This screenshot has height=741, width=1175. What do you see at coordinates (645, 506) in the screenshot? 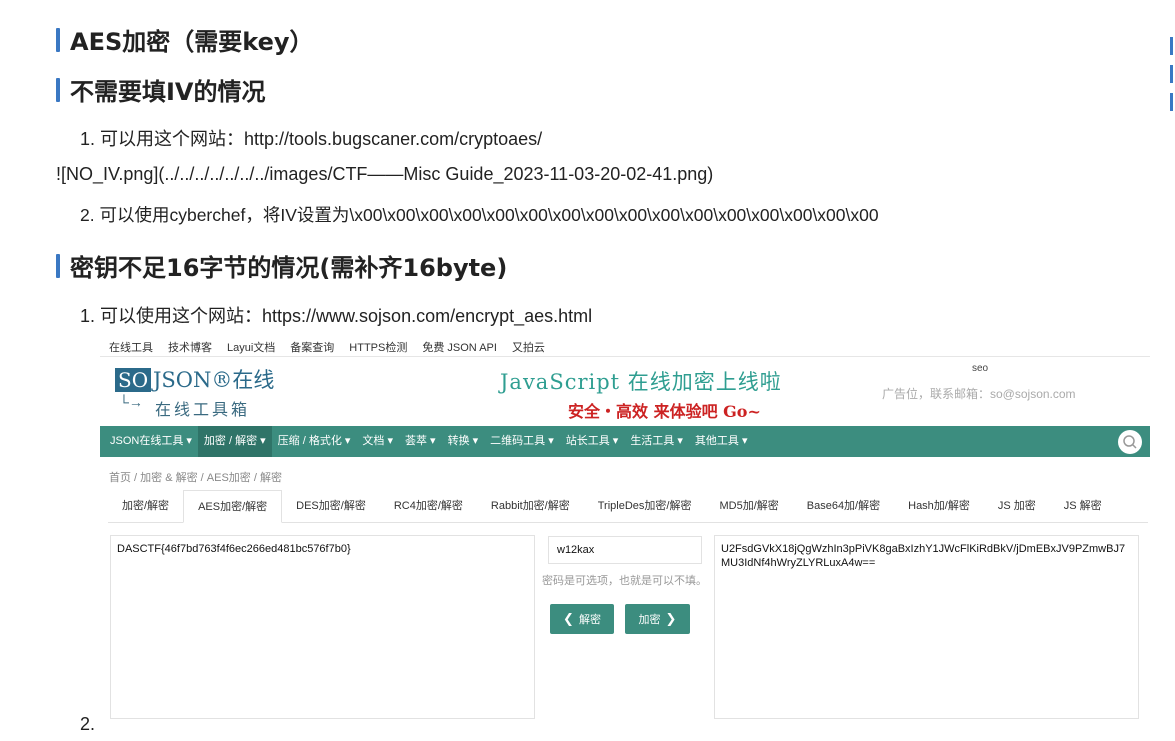
I see `tab-tripledes: TripleDes加密/解密` at bounding box center [645, 506].